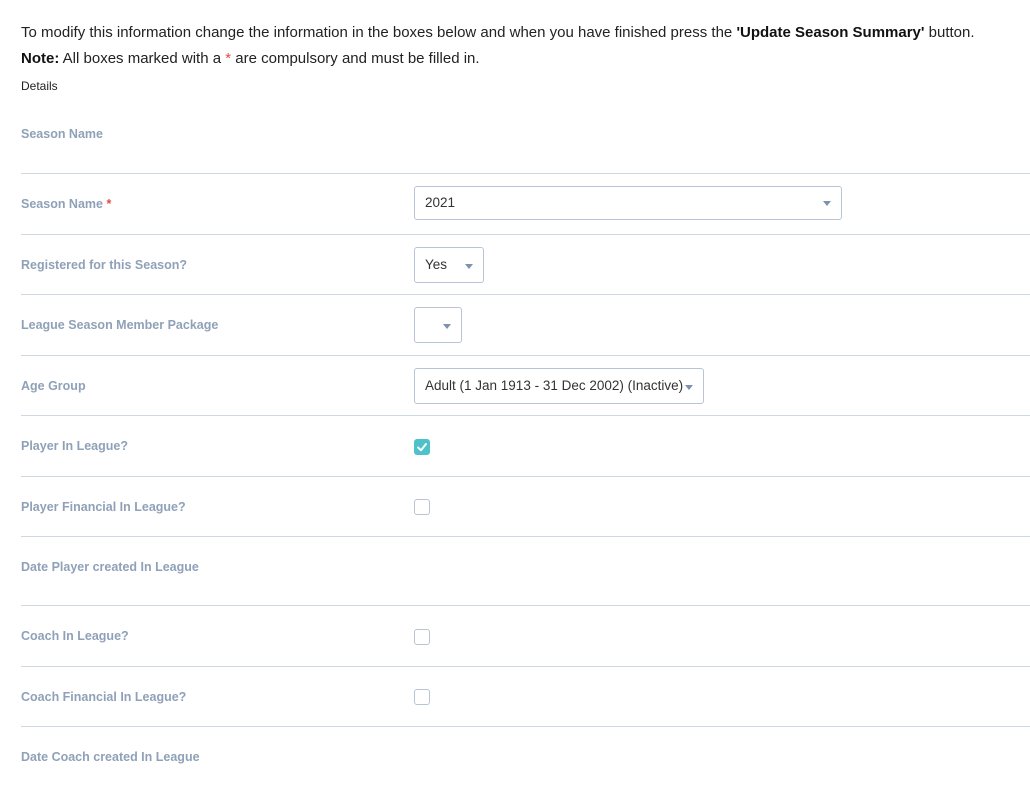  Describe the element at coordinates (422, 697) in the screenshot. I see `coach-financial-checkbox` at that location.